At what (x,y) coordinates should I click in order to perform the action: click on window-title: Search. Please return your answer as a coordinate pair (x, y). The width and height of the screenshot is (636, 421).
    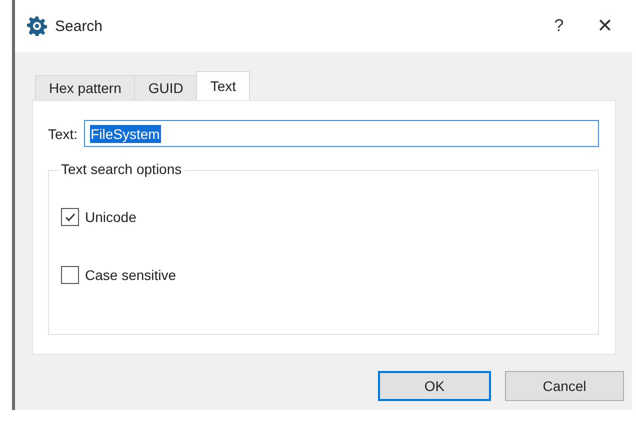
    Looking at the image, I should click on (79, 26).